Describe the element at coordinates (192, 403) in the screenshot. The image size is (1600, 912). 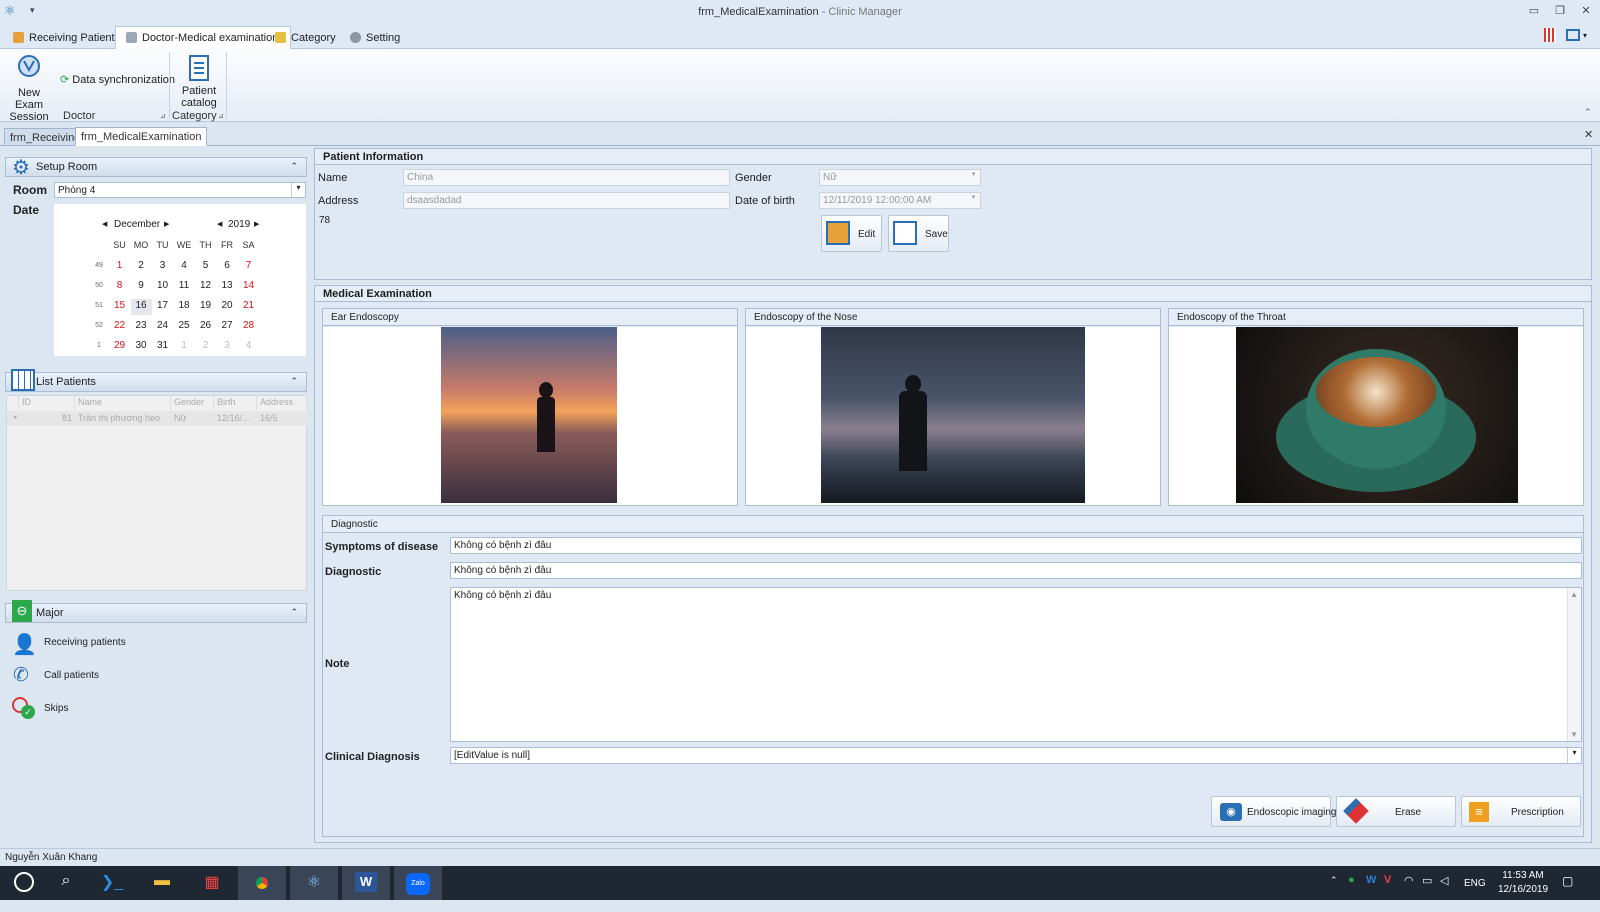
I see `column-header-gender: Gender` at that location.